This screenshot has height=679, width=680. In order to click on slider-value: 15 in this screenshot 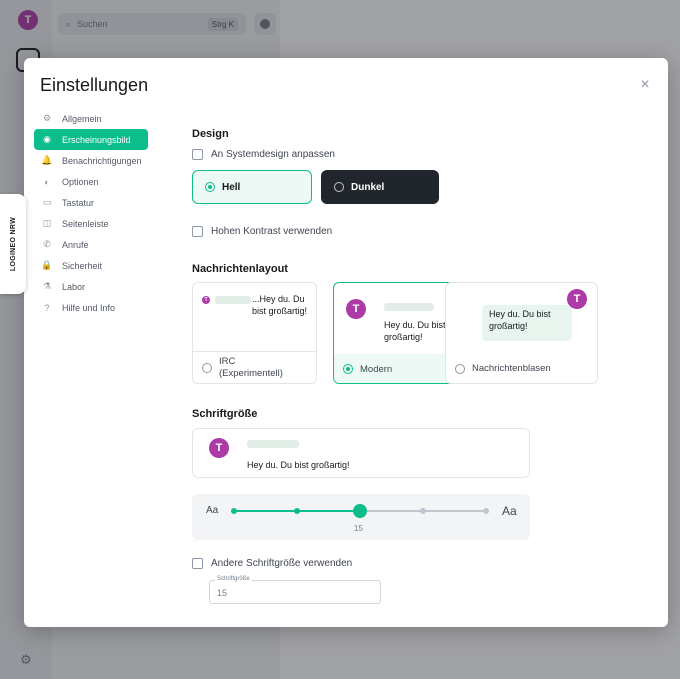, I will do `click(358, 528)`.